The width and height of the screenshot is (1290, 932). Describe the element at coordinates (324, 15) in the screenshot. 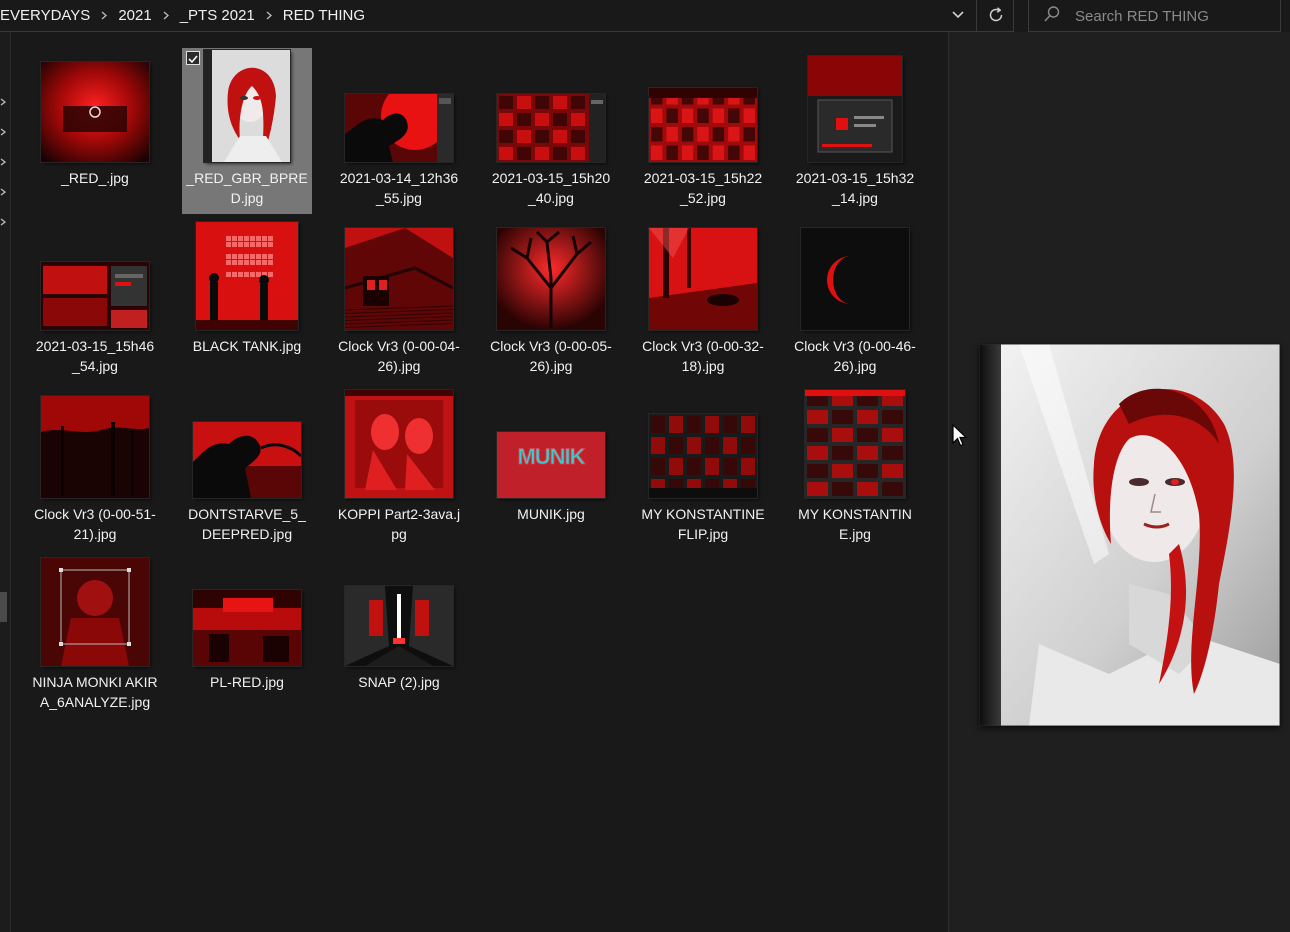

I see `breadcrumb-item: RED THING` at that location.